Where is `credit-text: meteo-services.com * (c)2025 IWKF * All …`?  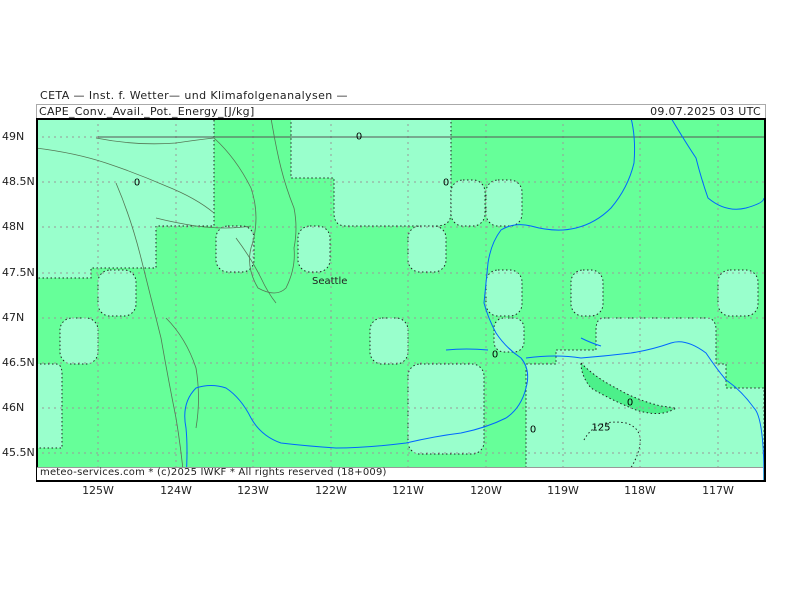 credit-text: meteo-services.com * (c)2025 IWKF * All … is located at coordinates (213, 472).